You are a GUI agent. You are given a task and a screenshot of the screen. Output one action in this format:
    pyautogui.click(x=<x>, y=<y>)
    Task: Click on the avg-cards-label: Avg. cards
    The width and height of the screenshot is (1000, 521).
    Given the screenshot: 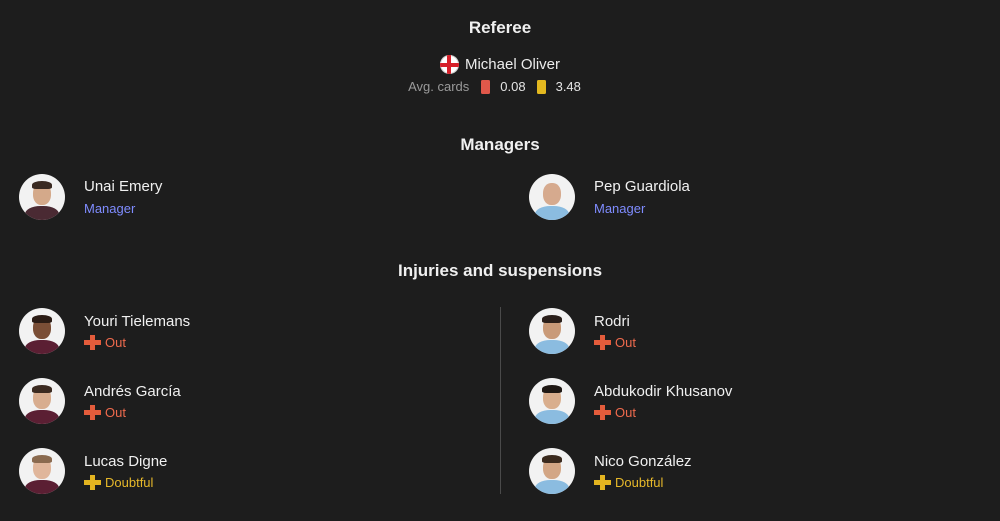 What is the action you would take?
    pyautogui.click(x=439, y=86)
    